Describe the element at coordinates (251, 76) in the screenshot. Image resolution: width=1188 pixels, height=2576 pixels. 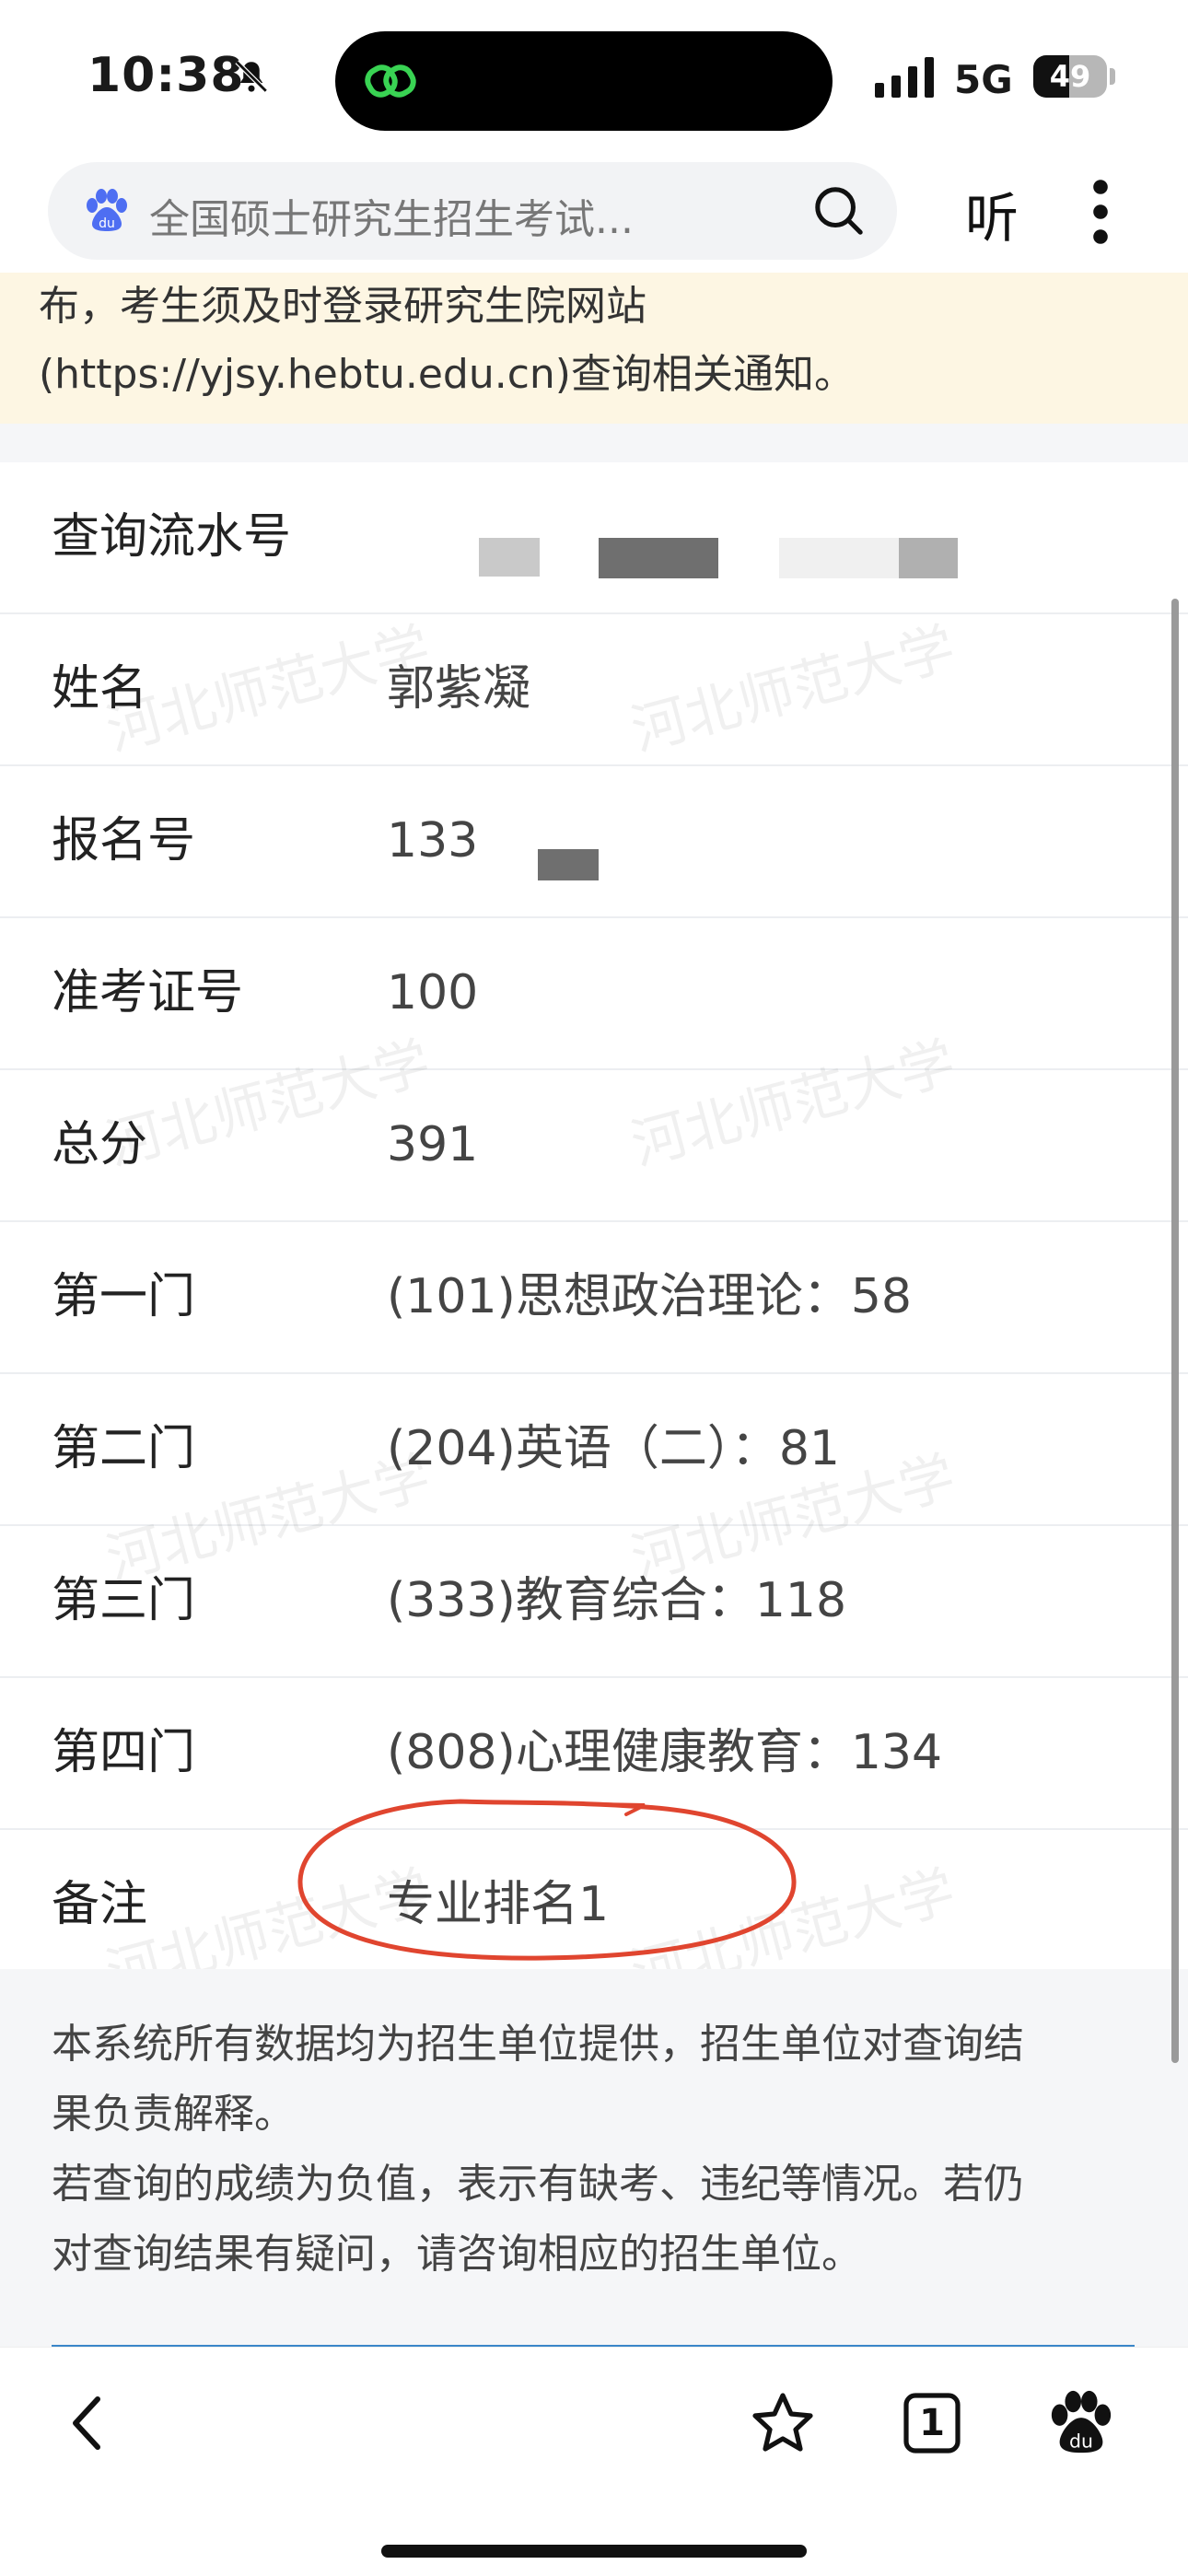
I see `bell-muted-icon` at that location.